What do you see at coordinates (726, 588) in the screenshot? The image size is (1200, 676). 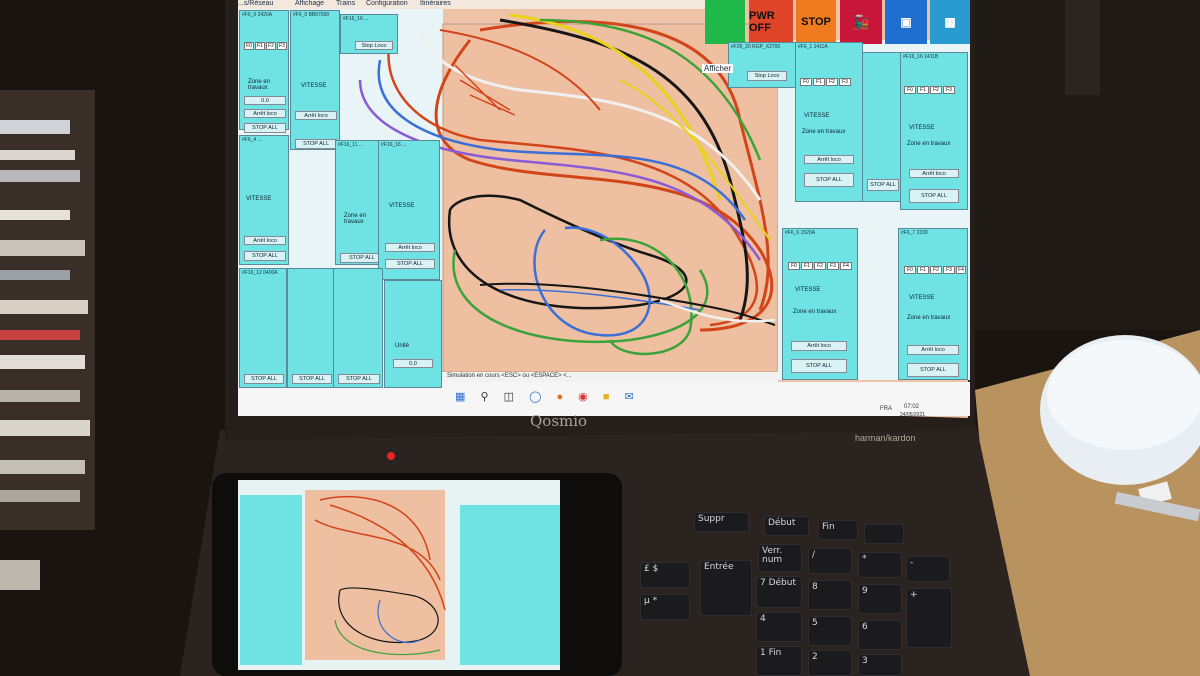 I see `key-entree: Entrée` at bounding box center [726, 588].